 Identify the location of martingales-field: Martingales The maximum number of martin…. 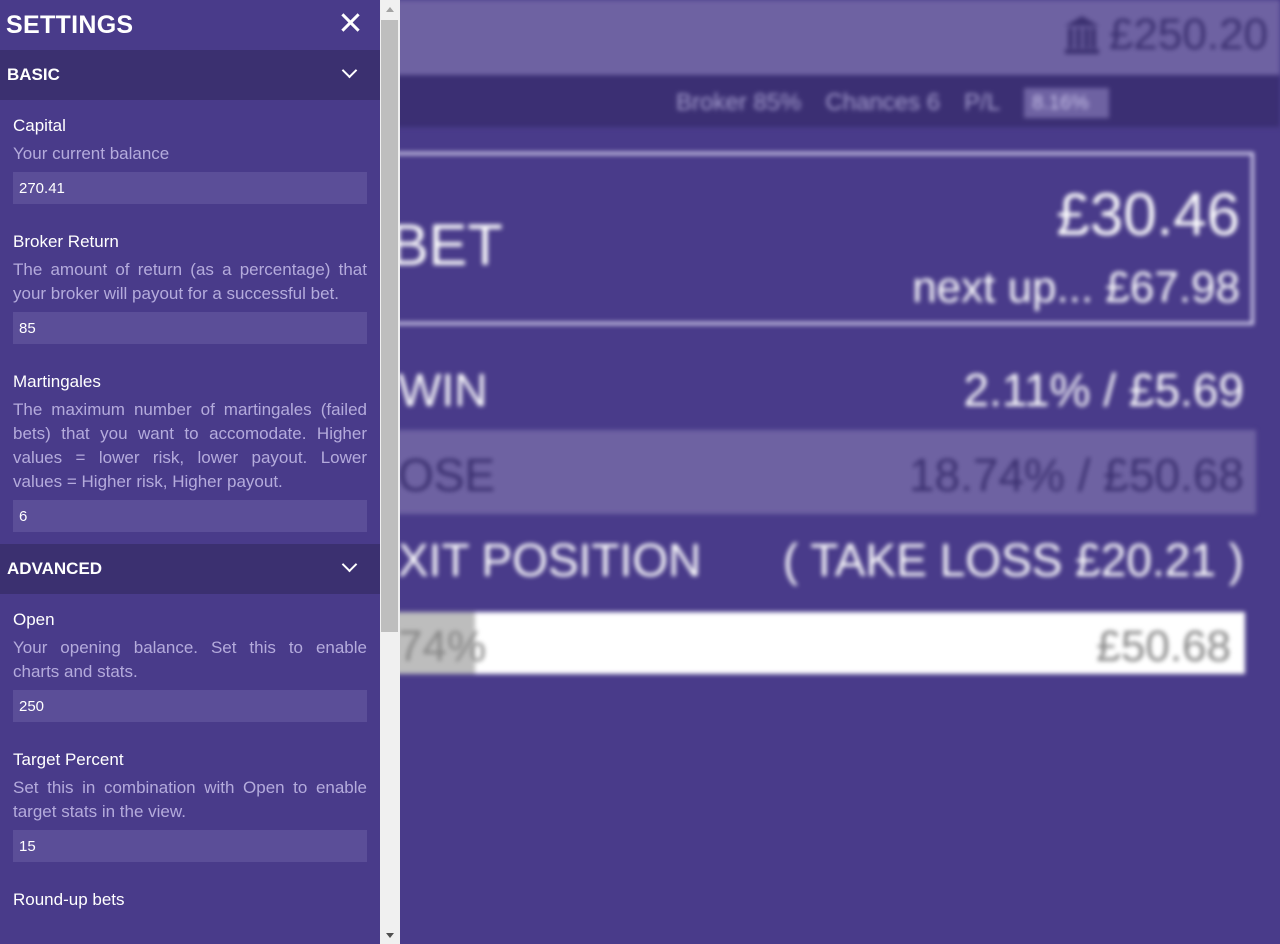
(190, 450).